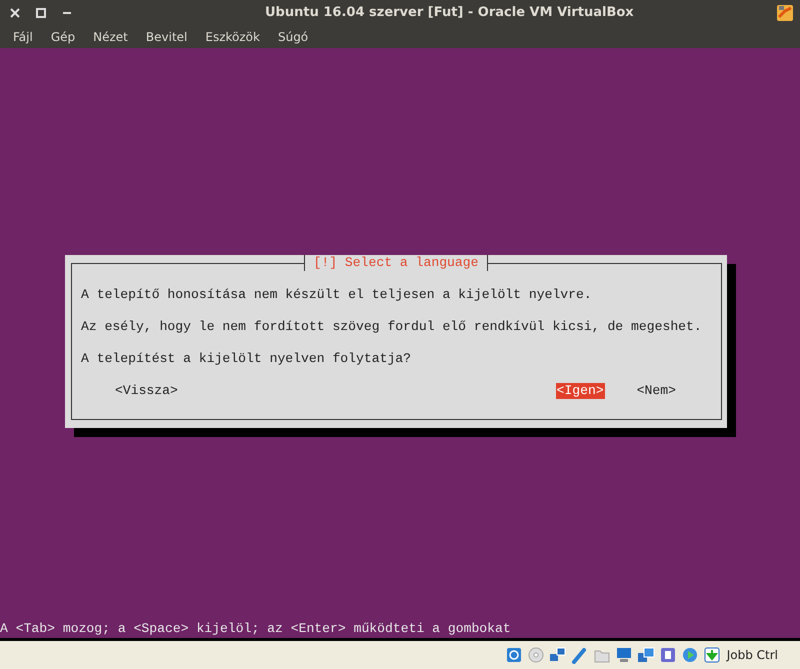 This screenshot has height=669, width=800. I want to click on network-icon, so click(557, 655).